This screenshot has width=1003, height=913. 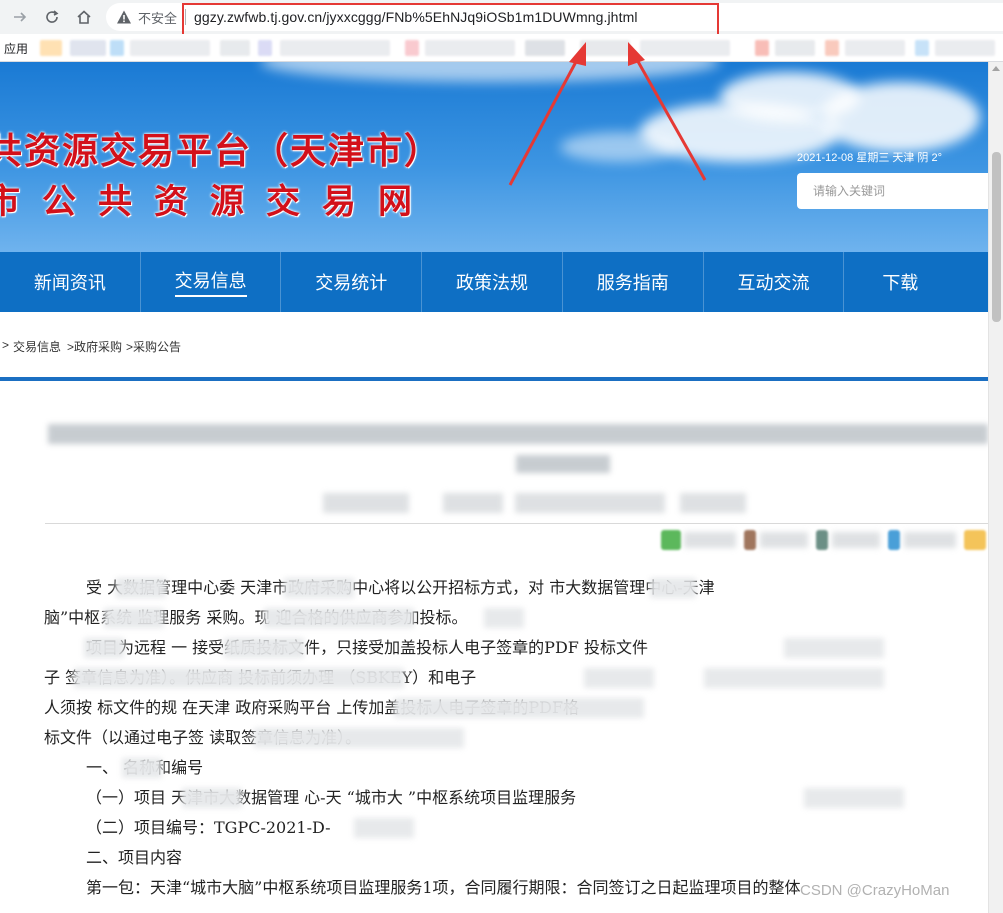 I want to click on nav-item-policy: 政策法规, so click(x=492, y=282).